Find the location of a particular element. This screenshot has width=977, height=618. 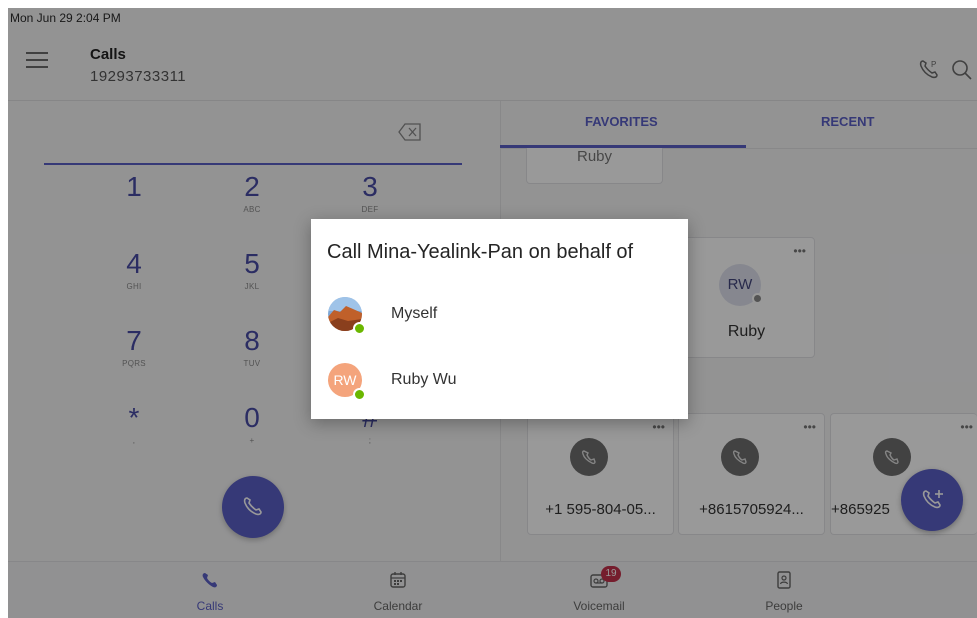

option-ruby-wu: RW Ruby Wu is located at coordinates (499, 385).